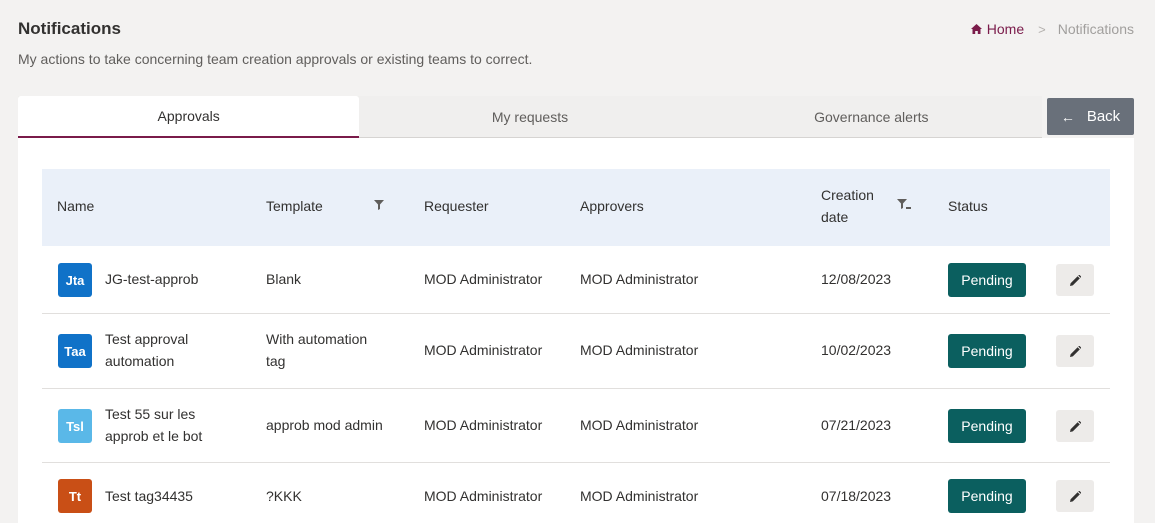 This screenshot has height=523, width=1155. I want to click on back-button-label: Back, so click(1103, 116).